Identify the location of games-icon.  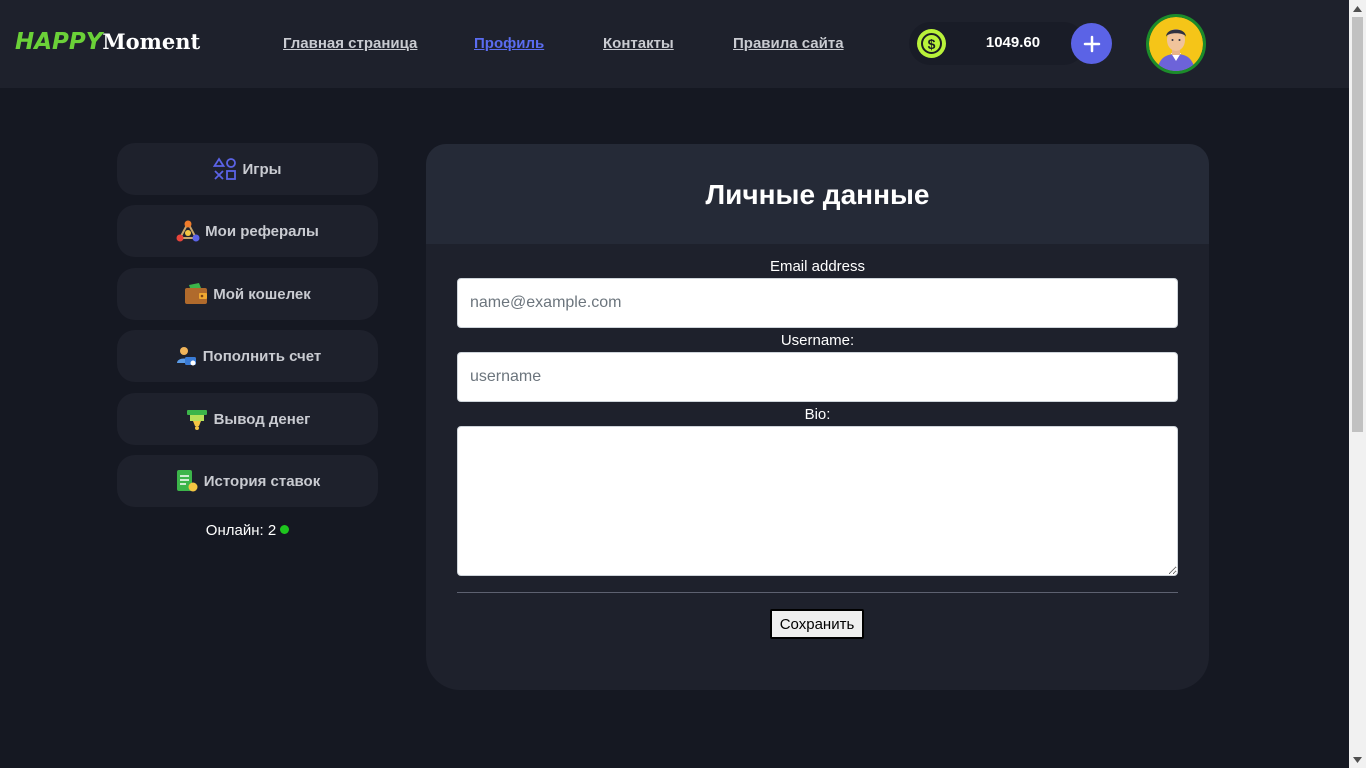
(225, 169).